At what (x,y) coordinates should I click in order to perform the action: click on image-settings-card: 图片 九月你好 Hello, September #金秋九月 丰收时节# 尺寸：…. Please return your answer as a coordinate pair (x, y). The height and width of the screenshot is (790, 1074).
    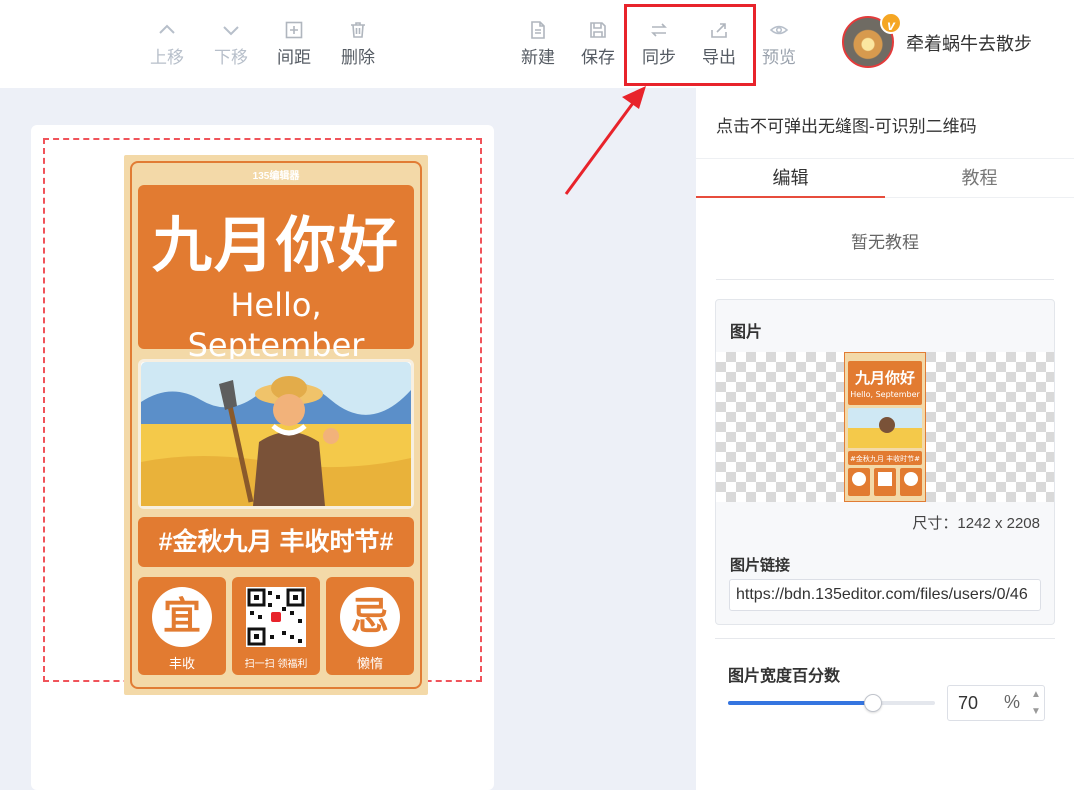
    Looking at the image, I should click on (885, 462).